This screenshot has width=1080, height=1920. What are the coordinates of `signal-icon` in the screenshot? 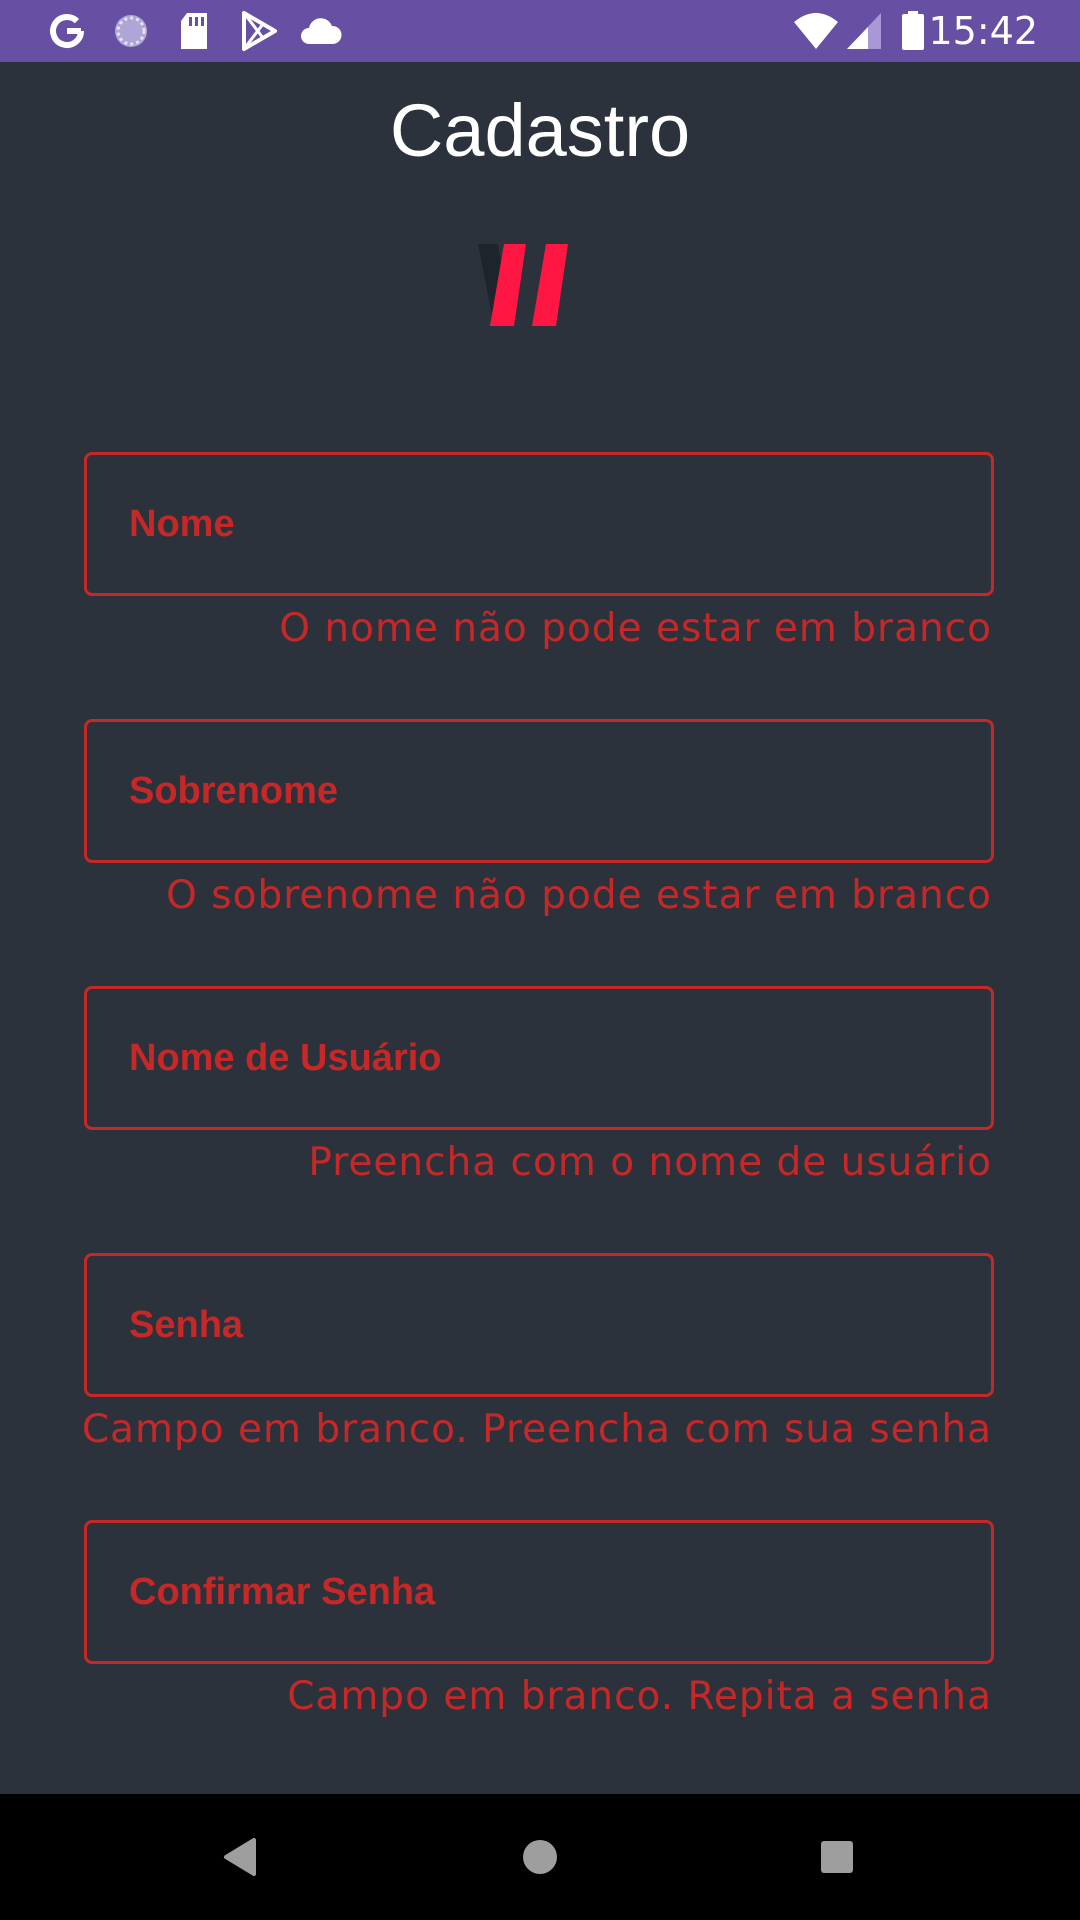 It's located at (864, 31).